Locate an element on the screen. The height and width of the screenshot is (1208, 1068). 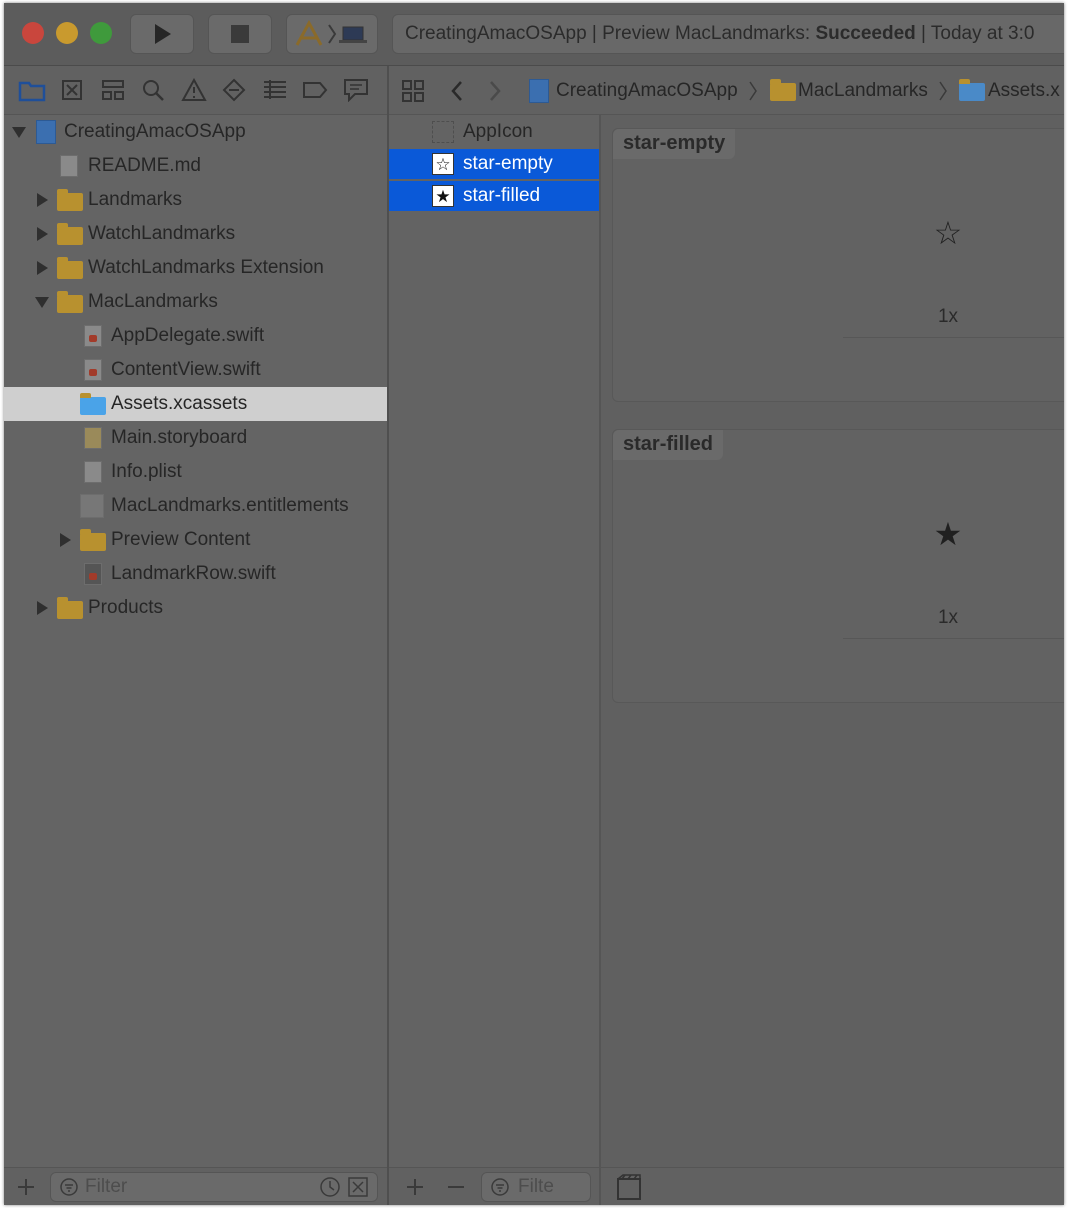
project-icon is located at coordinates (539, 91).